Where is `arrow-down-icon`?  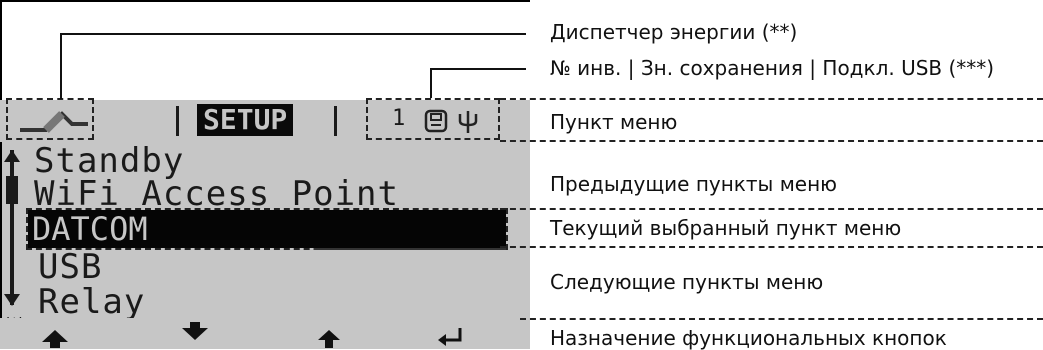 arrow-down-icon is located at coordinates (195, 331).